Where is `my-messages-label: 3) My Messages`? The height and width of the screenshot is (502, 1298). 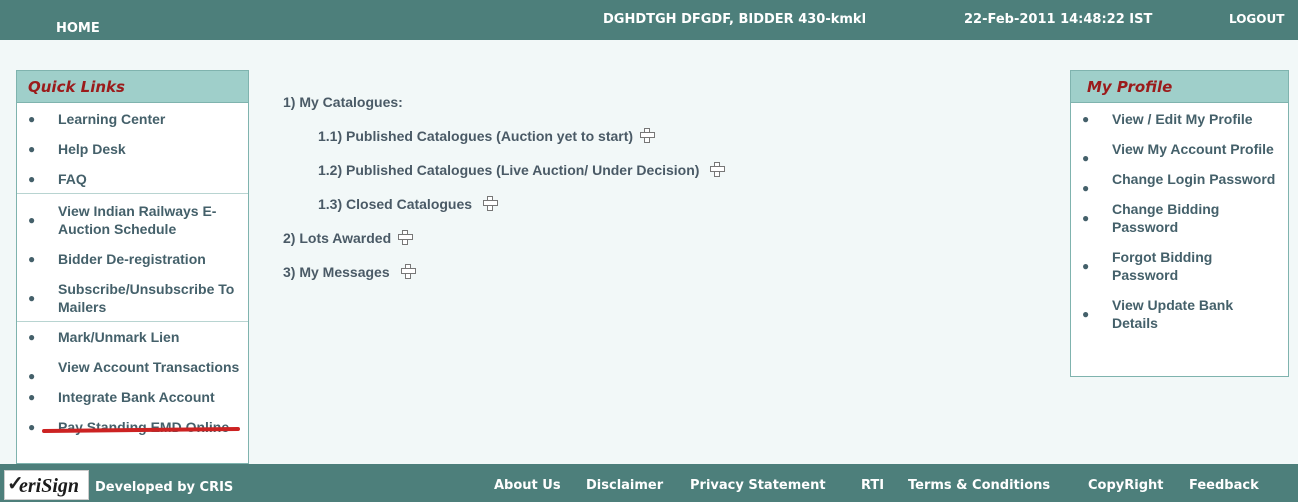
my-messages-label: 3) My Messages is located at coordinates (336, 272).